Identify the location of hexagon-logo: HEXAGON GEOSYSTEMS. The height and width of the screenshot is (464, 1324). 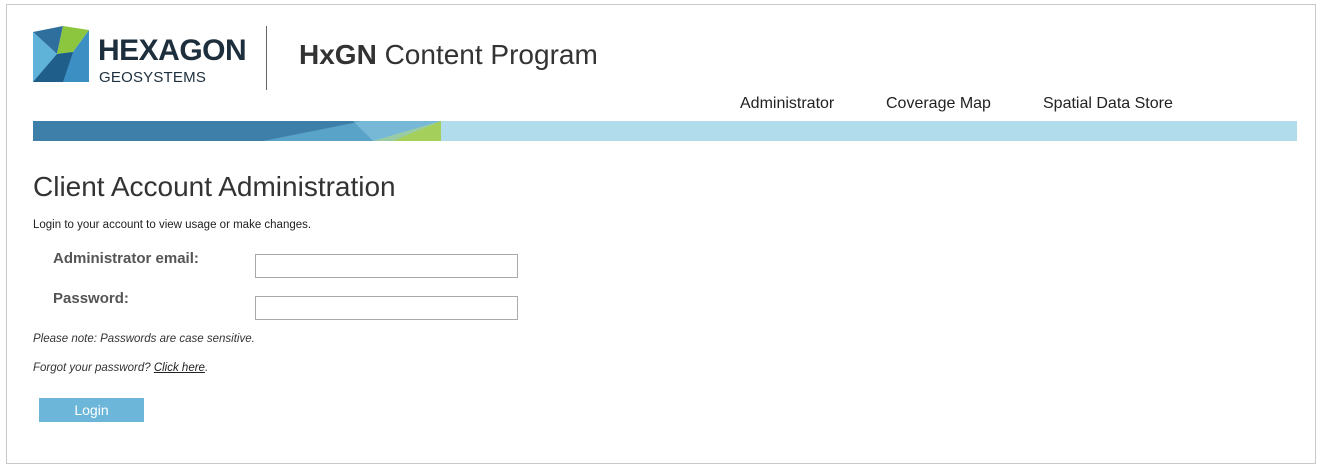
(140, 61).